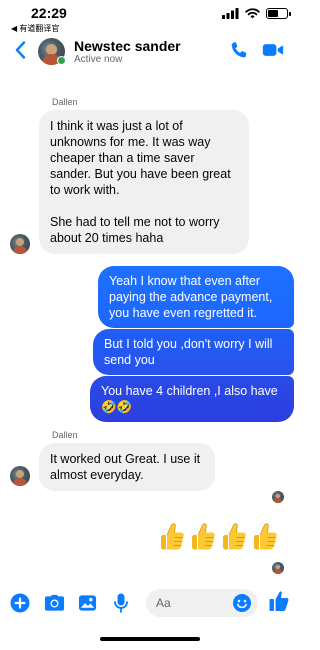  I want to click on video-call-button, so click(273, 50).